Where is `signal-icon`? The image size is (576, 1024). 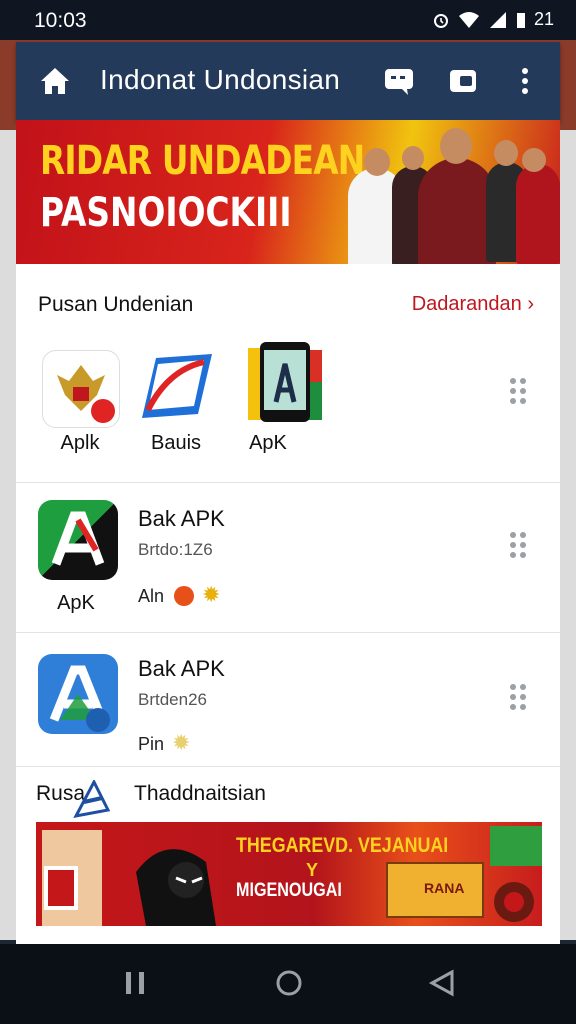
signal-icon is located at coordinates (497, 19).